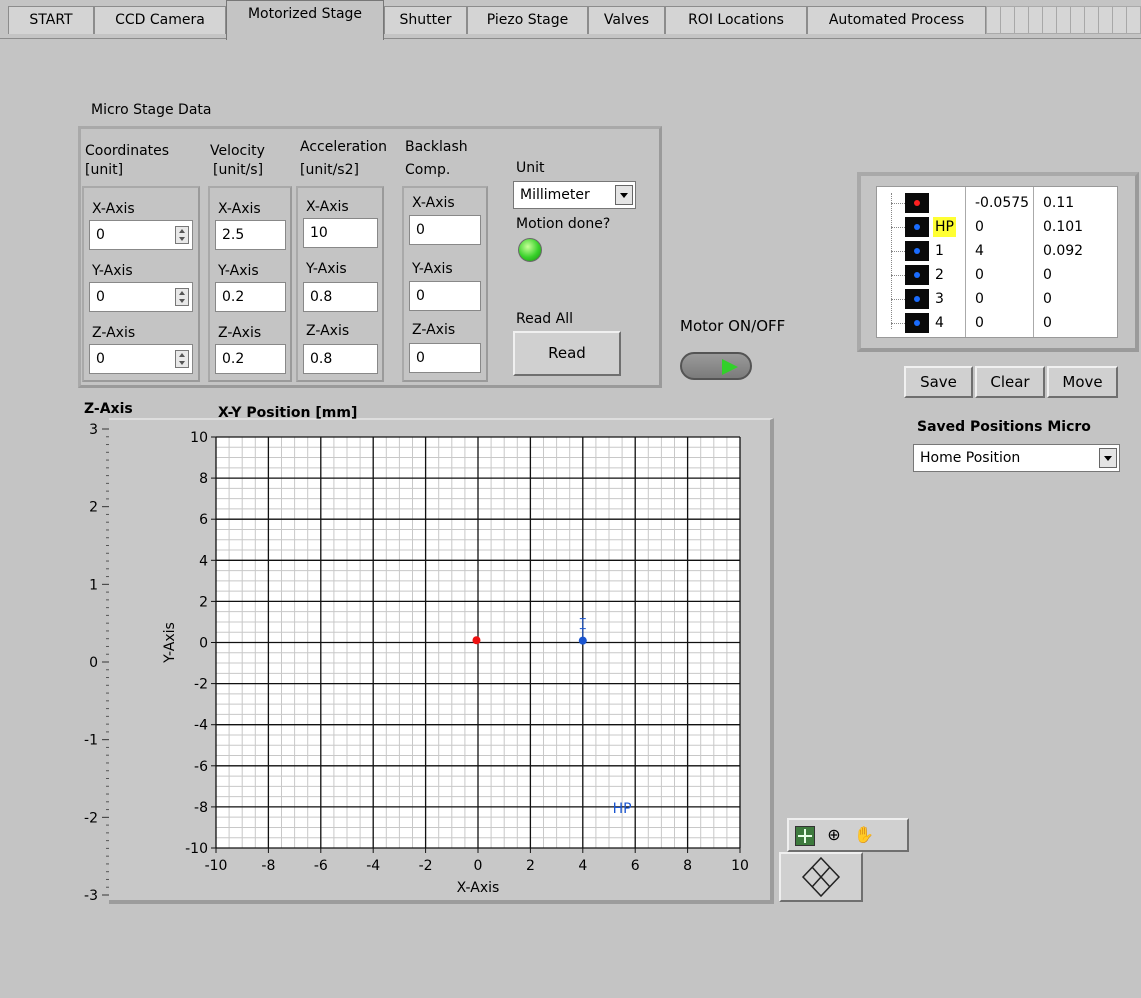 This screenshot has height=998, width=1141. What do you see at coordinates (1002, 203) in the screenshot?
I see `table-cell-x: -0.0575` at bounding box center [1002, 203].